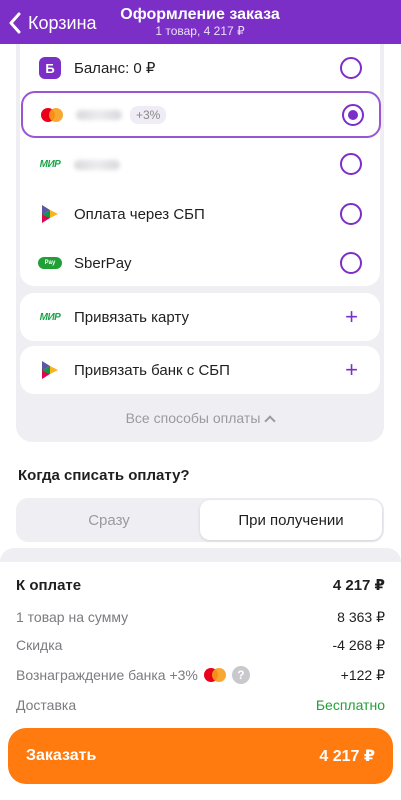 This screenshot has width=401, height=800. Describe the element at coordinates (351, 263) in the screenshot. I see `radio-sberpay` at that location.